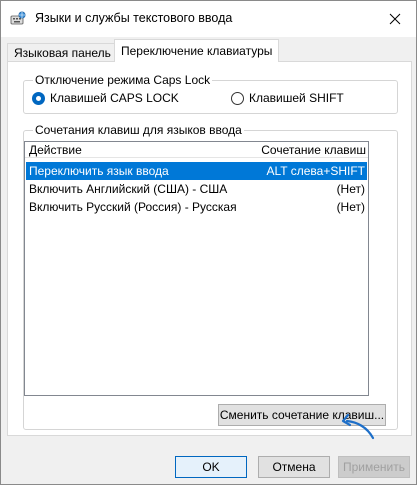 The width and height of the screenshot is (417, 485). Describe the element at coordinates (196, 171) in the screenshot. I see `list-item: Переключить язык ввода ALT слева+SHIFT` at that location.